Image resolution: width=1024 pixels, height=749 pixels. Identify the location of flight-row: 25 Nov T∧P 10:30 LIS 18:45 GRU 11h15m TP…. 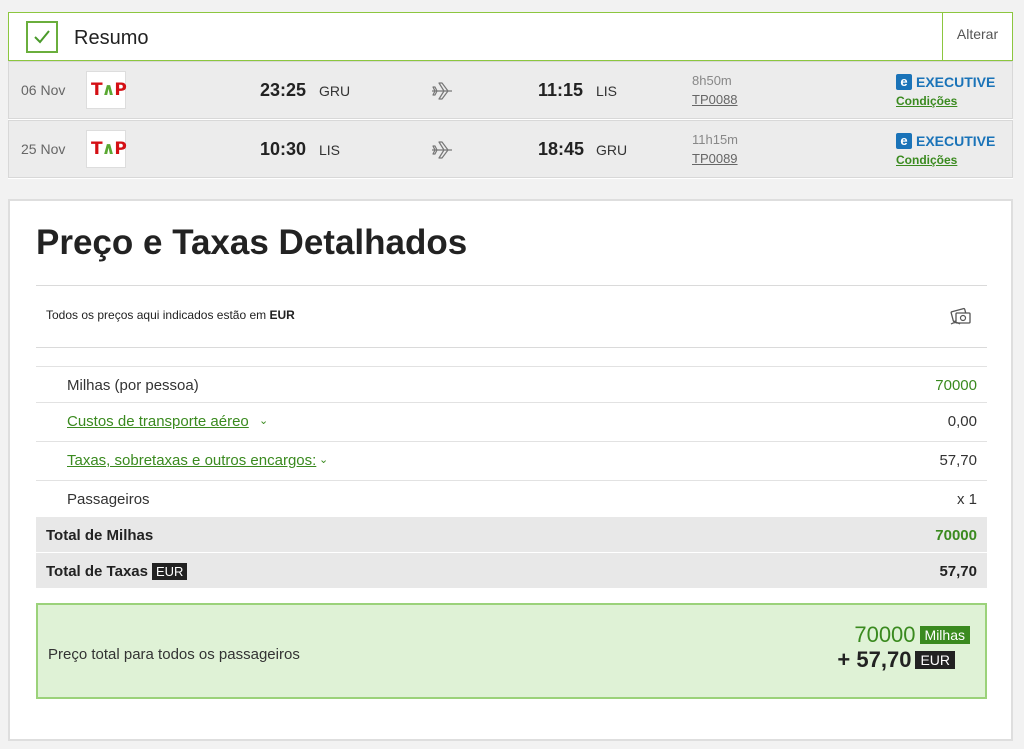
(510, 149).